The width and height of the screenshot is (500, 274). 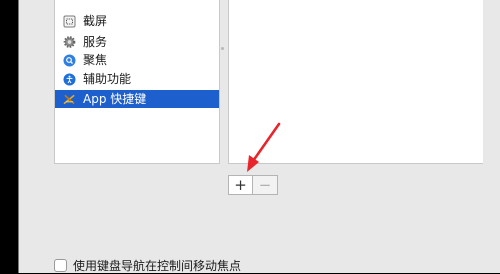 I want to click on keyboard-navigation-label: 使用键盘导航在控制间移动焦点, so click(x=157, y=265).